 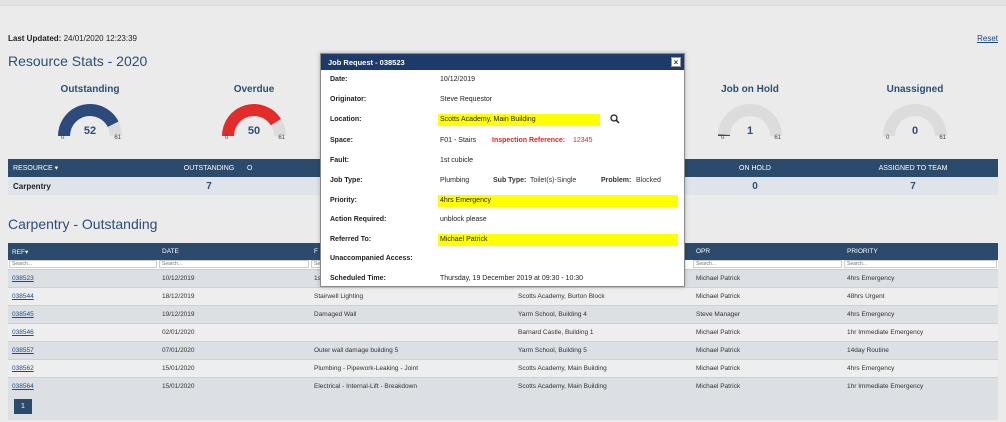 I want to click on space-label: Space:, so click(x=341, y=140).